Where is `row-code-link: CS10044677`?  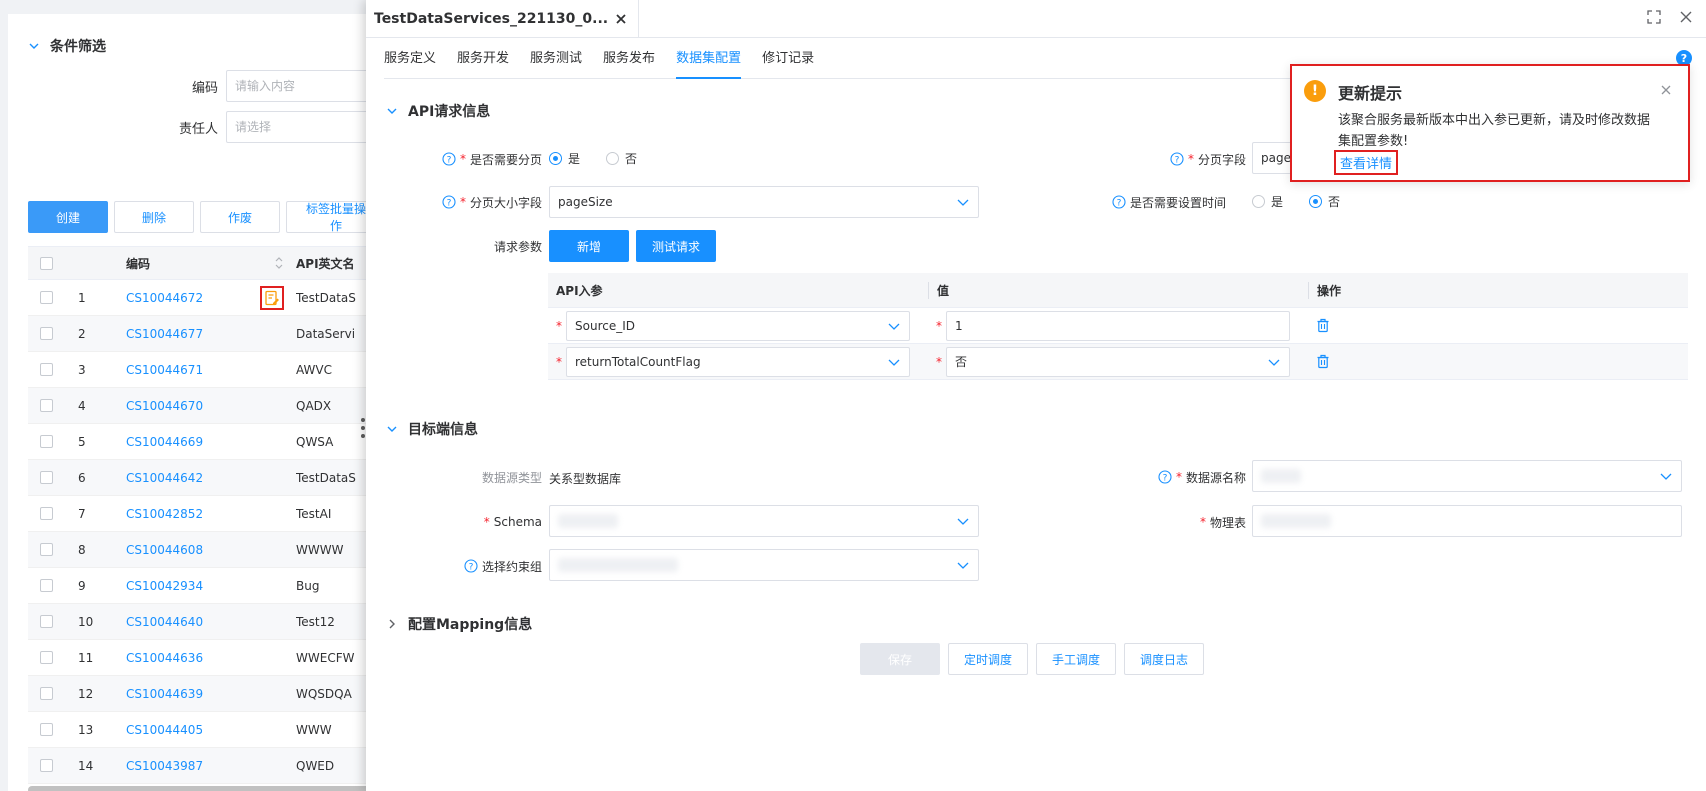
row-code-link: CS10044677 is located at coordinates (164, 334).